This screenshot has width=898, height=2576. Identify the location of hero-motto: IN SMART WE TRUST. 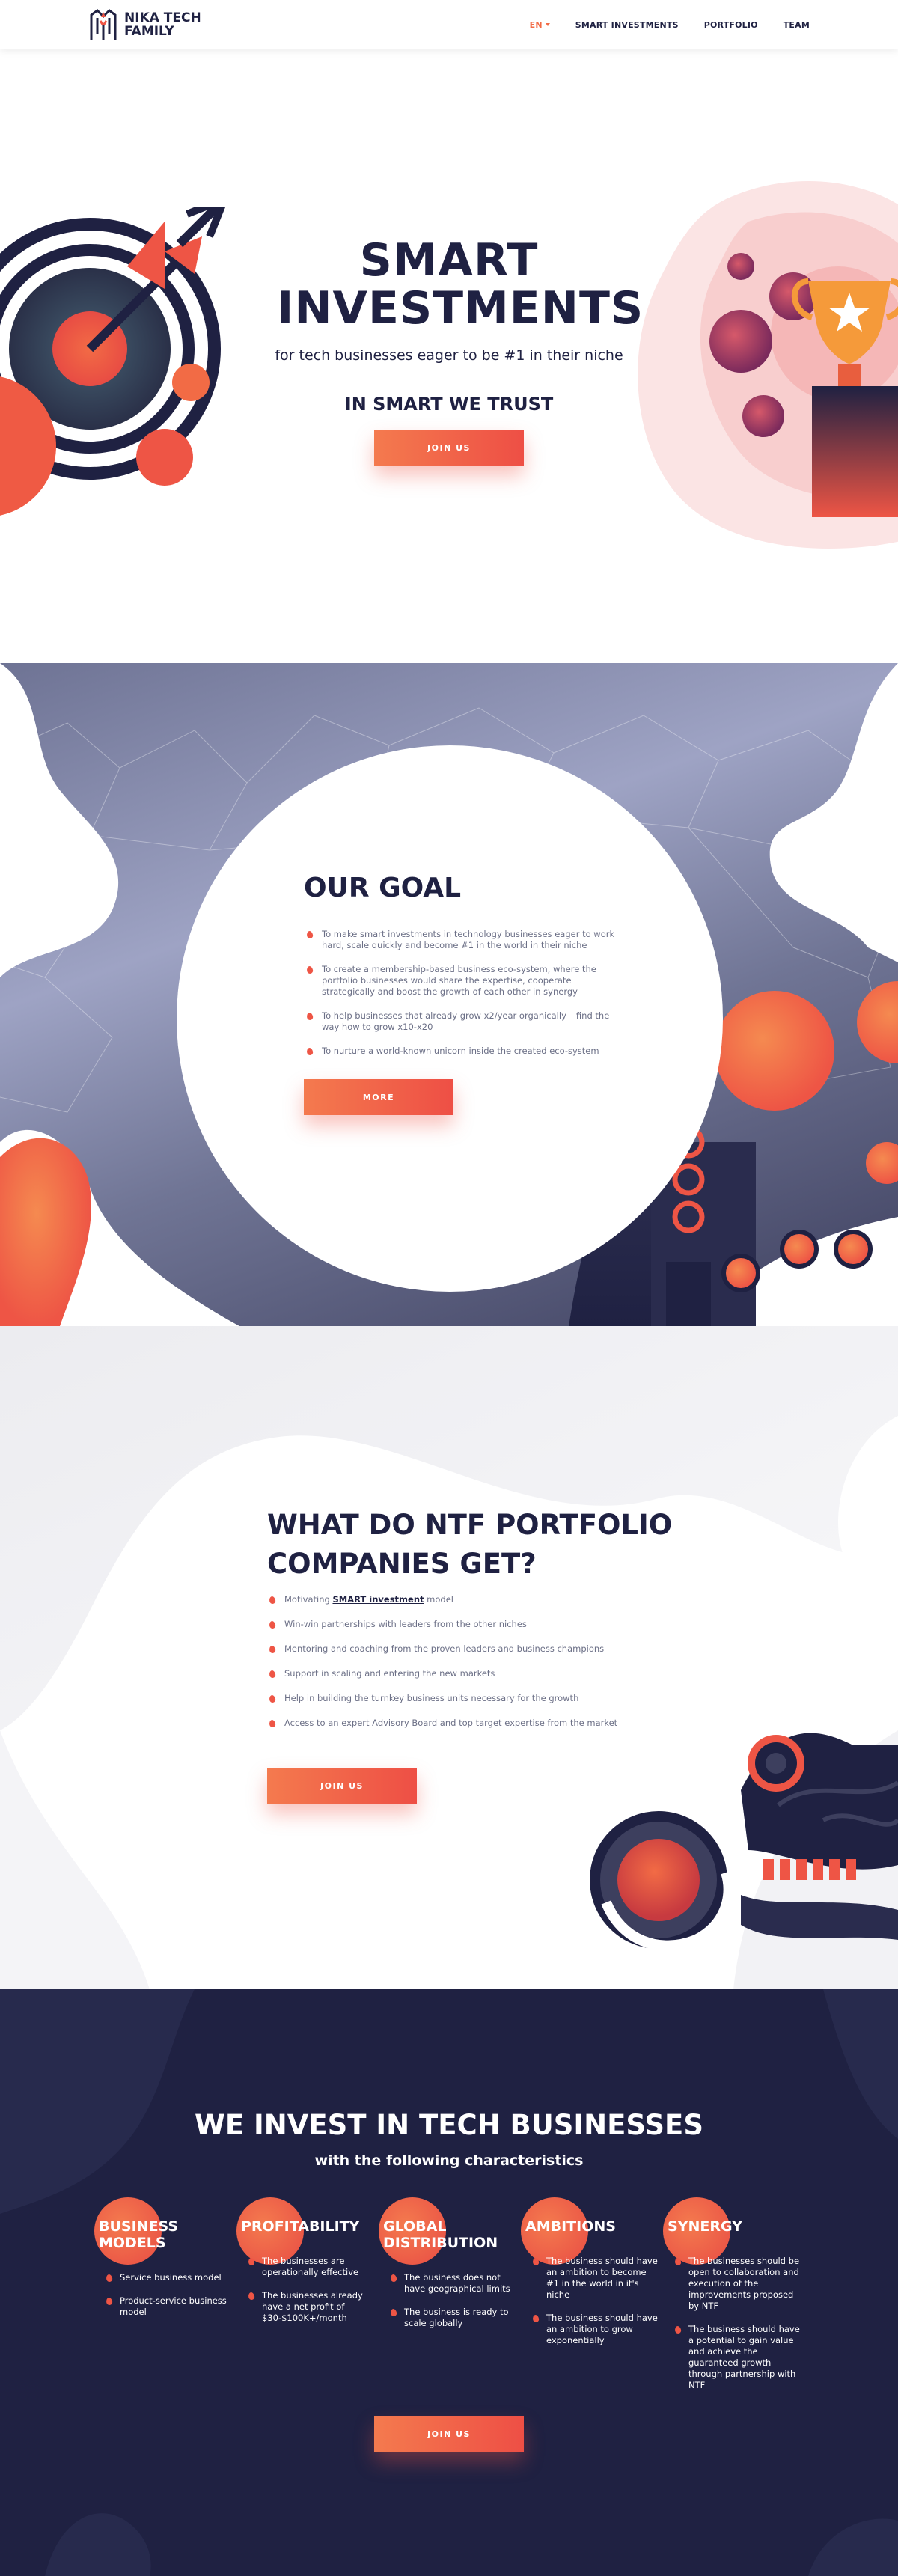
(449, 404).